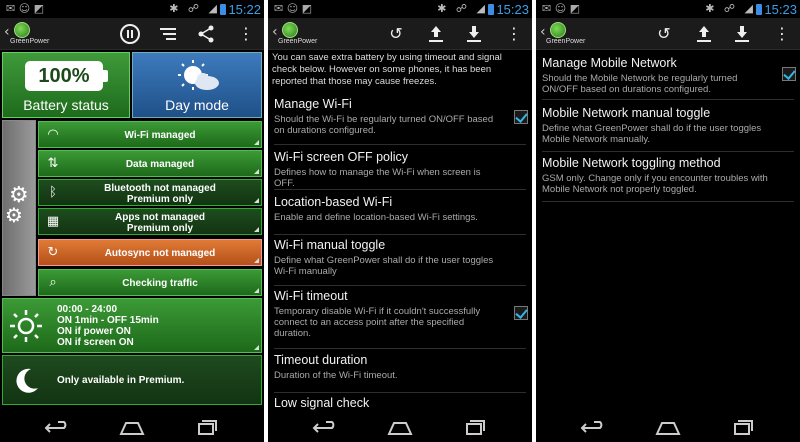 Image resolution: width=800 pixels, height=442 pixels. Describe the element at coordinates (150, 221) in the screenshot. I see `toggle-apps: ▦ Apps not managed Premium only` at that location.